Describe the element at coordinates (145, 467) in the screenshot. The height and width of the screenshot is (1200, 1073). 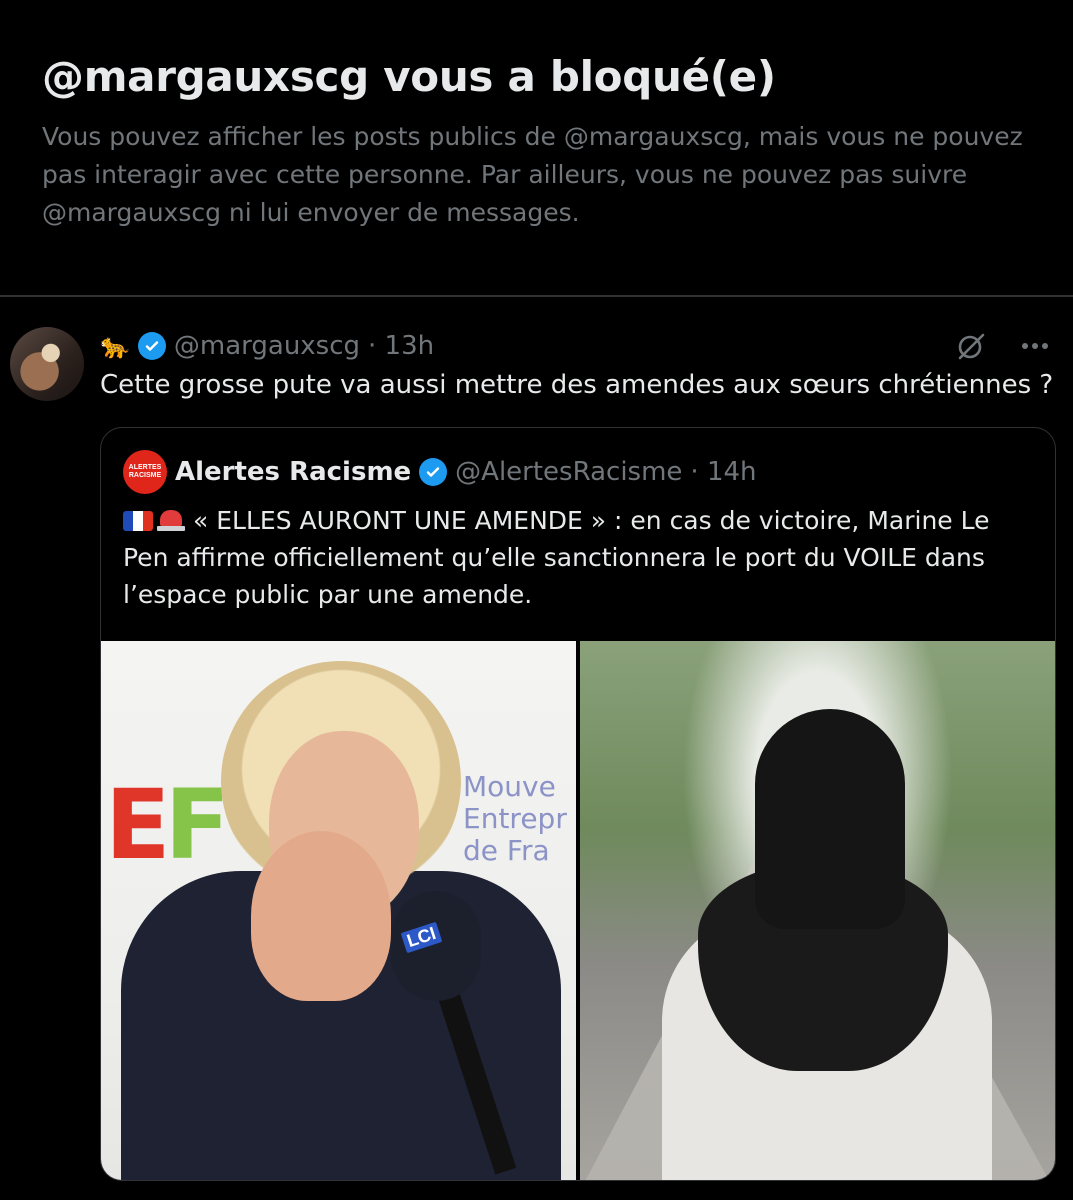
I see `quoted-avatar-text-1: ALERTES` at that location.